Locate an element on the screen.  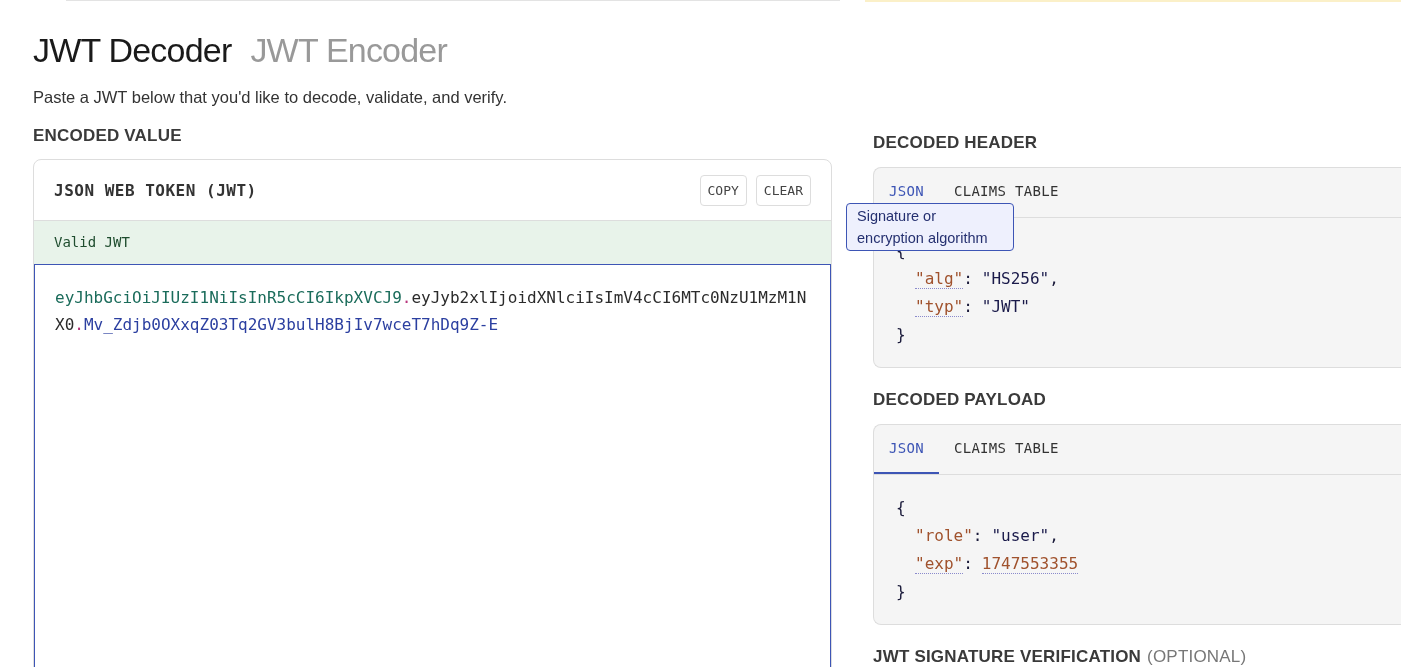
code-line: "alg": "HS256", is located at coordinates (987, 279).